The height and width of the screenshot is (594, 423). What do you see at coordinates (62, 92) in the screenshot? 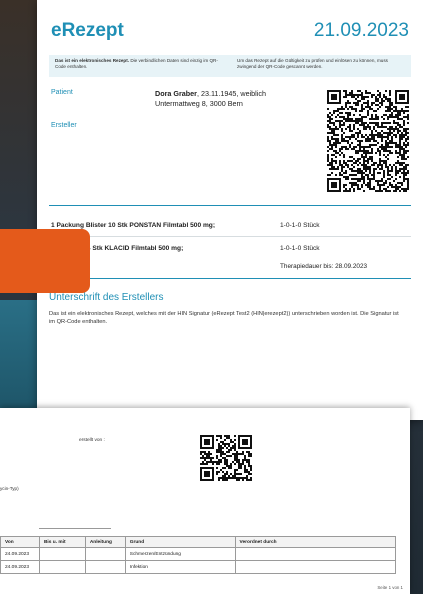
I see `patient-label: Patient` at bounding box center [62, 92].